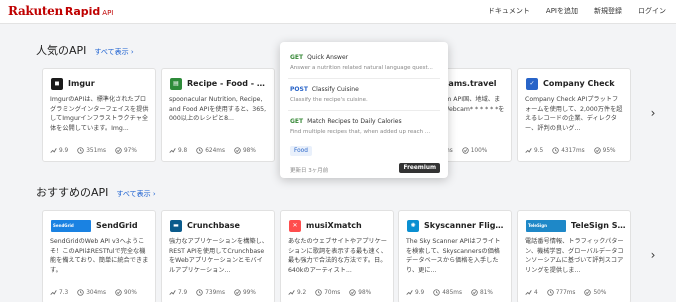  What do you see at coordinates (176, 225) in the screenshot?
I see `api-logo-icon: ▬` at bounding box center [176, 225].